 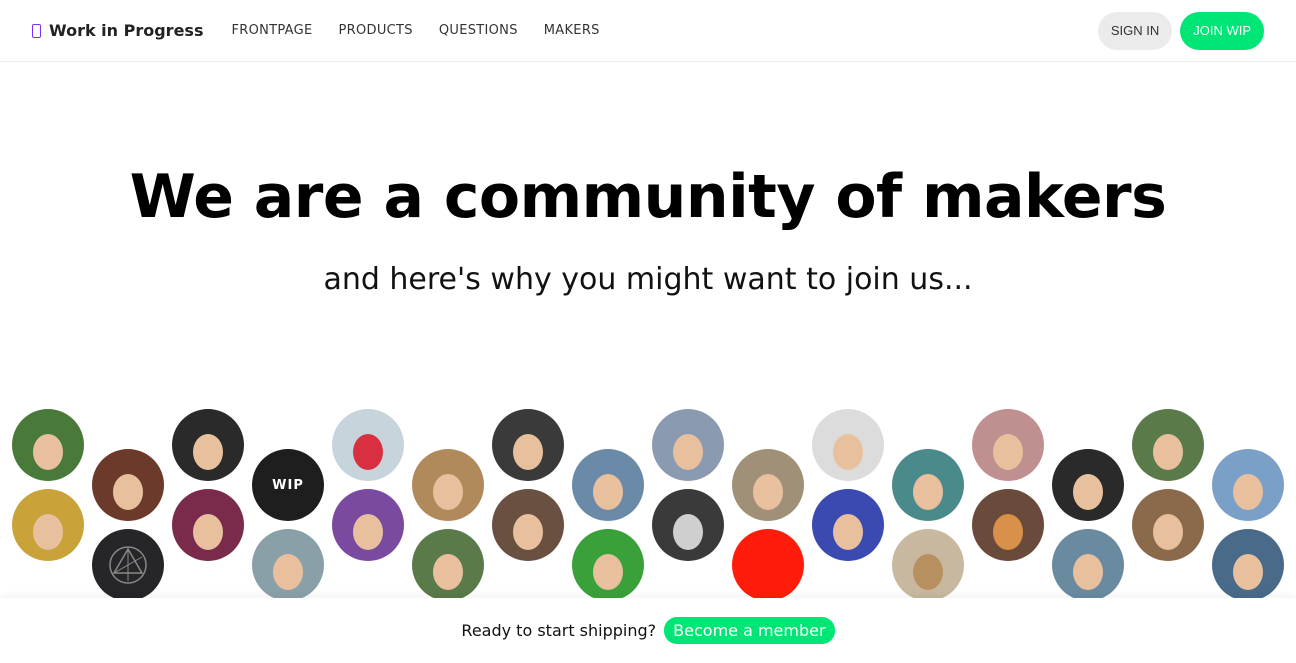 I want to click on geometric-logo-icon, so click(x=128, y=565).